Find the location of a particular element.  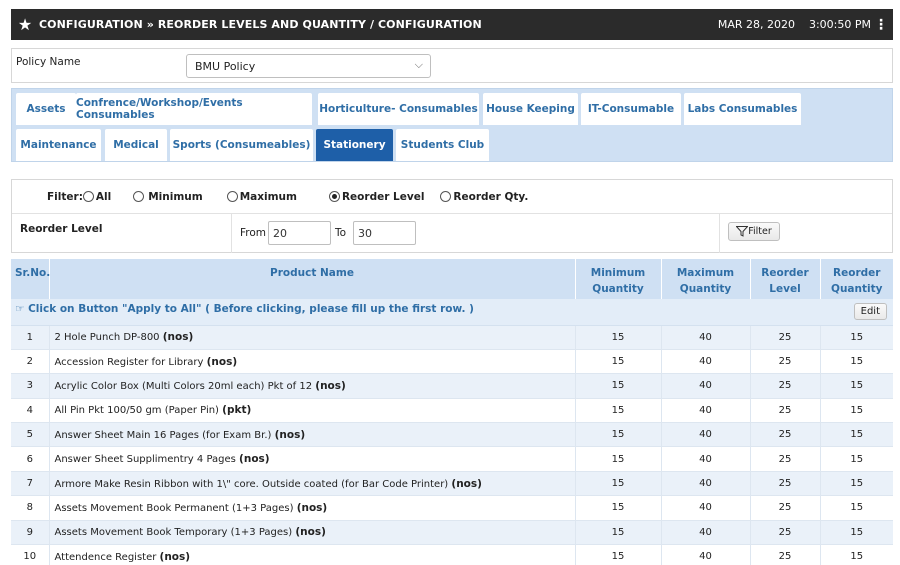

tab-assets: Assets is located at coordinates (46, 109).